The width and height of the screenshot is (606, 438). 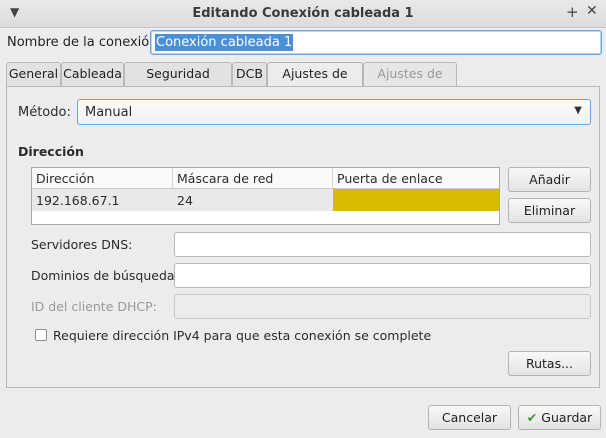 I want to click on dhcp-client-id-input, so click(x=382, y=306).